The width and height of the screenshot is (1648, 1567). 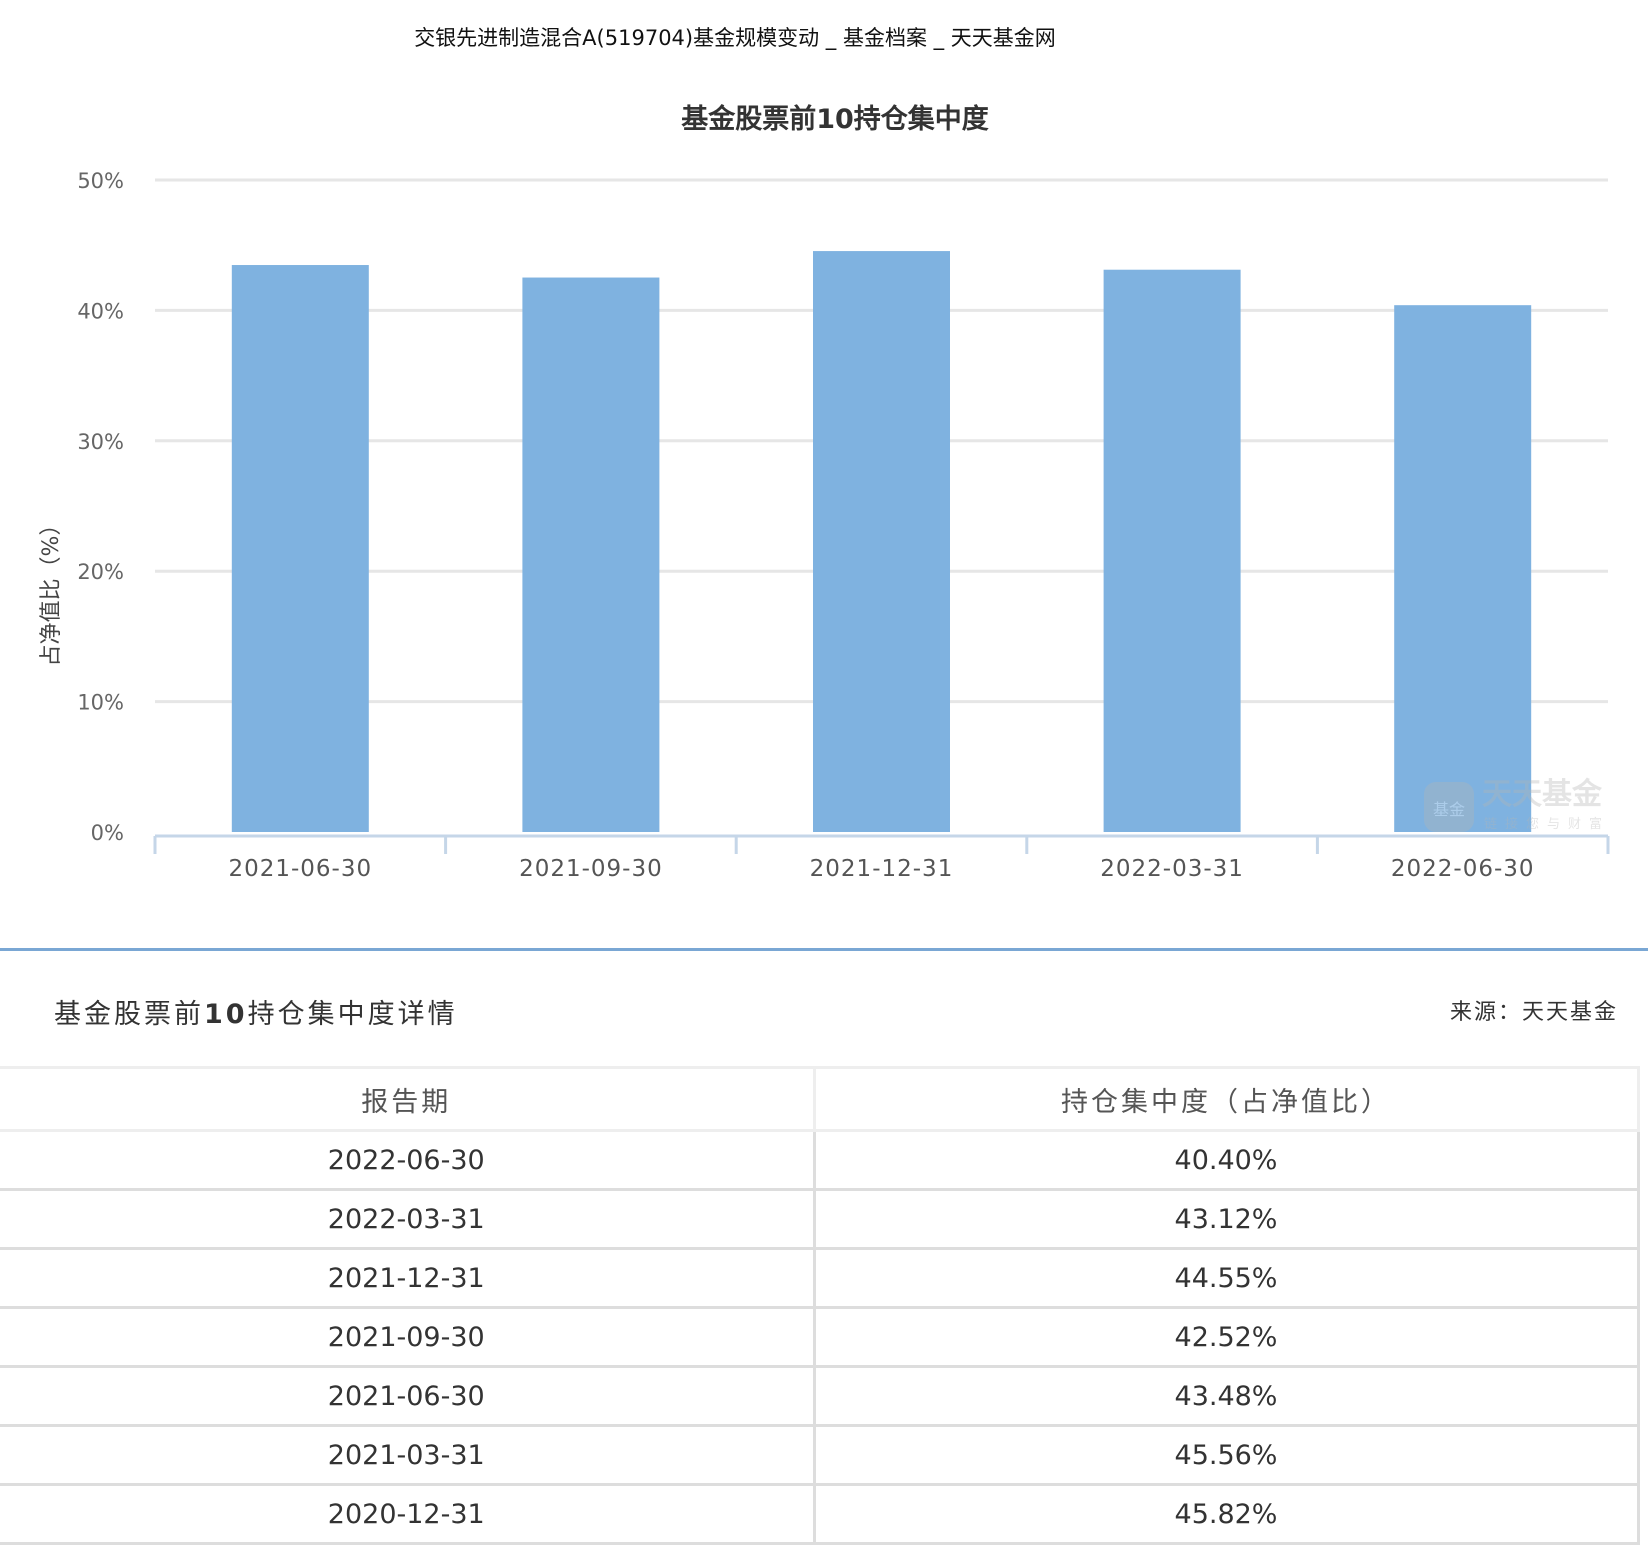 I want to click on watermark-badge: 基金, so click(x=1449, y=809).